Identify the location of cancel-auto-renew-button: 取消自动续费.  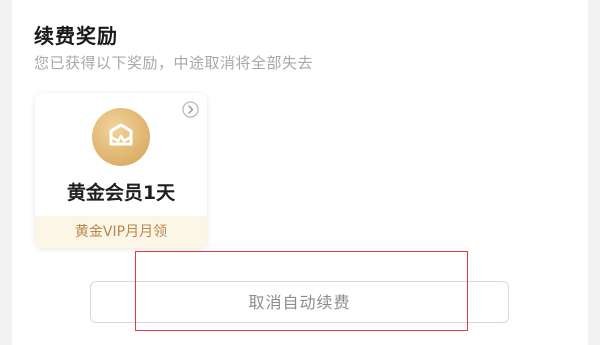
(299, 302).